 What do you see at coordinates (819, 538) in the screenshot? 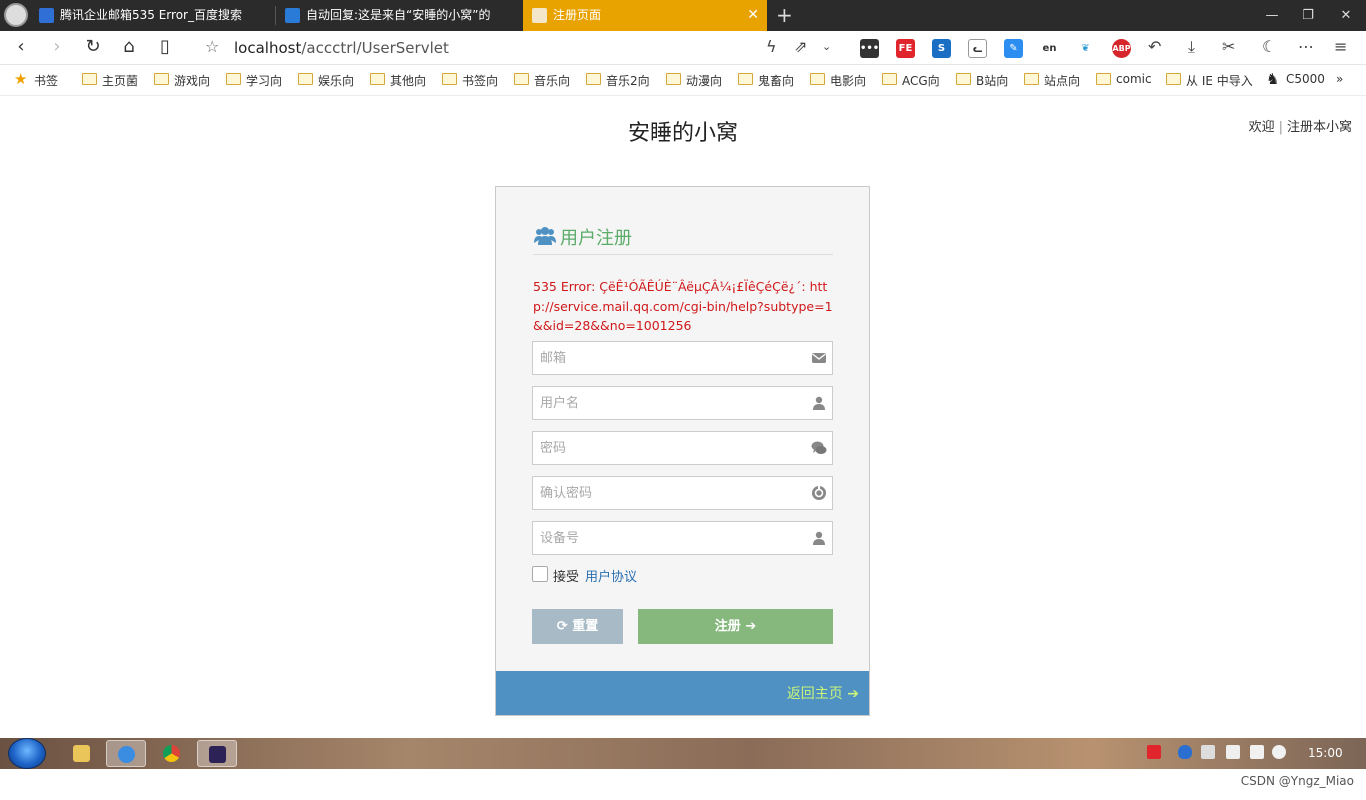
I see `user-icon` at bounding box center [819, 538].